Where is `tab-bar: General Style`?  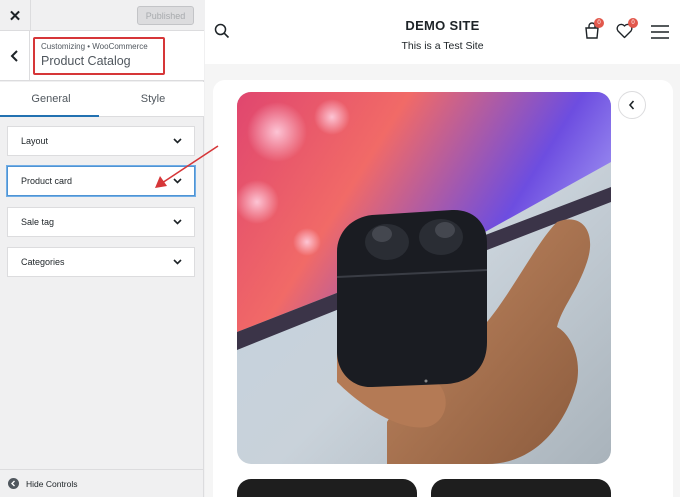
tab-bar: General Style is located at coordinates (102, 99).